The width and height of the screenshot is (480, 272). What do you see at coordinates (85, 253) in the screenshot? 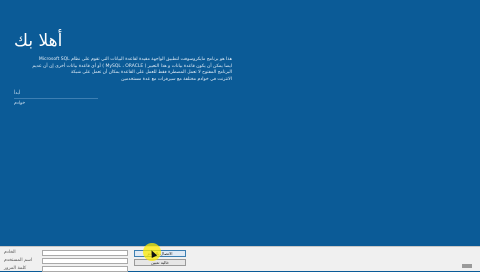
I see `server-input` at bounding box center [85, 253].